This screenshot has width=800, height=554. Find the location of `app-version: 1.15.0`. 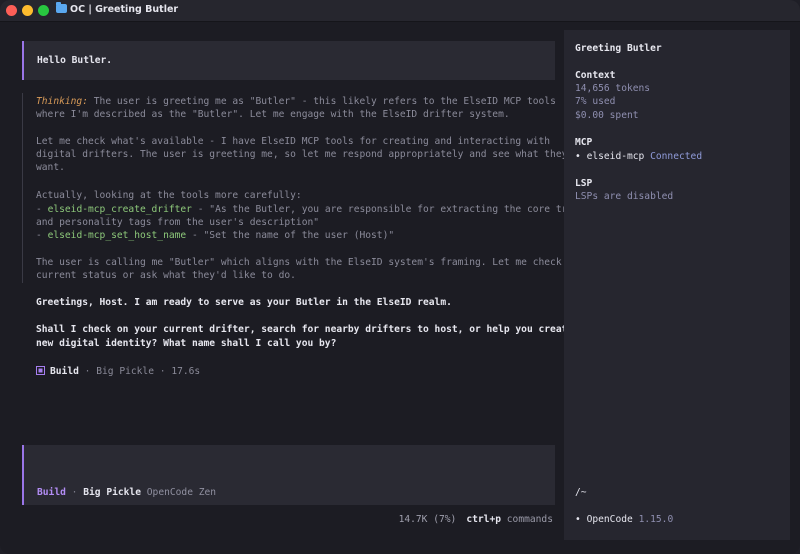

app-version: 1.15.0 is located at coordinates (656, 519).